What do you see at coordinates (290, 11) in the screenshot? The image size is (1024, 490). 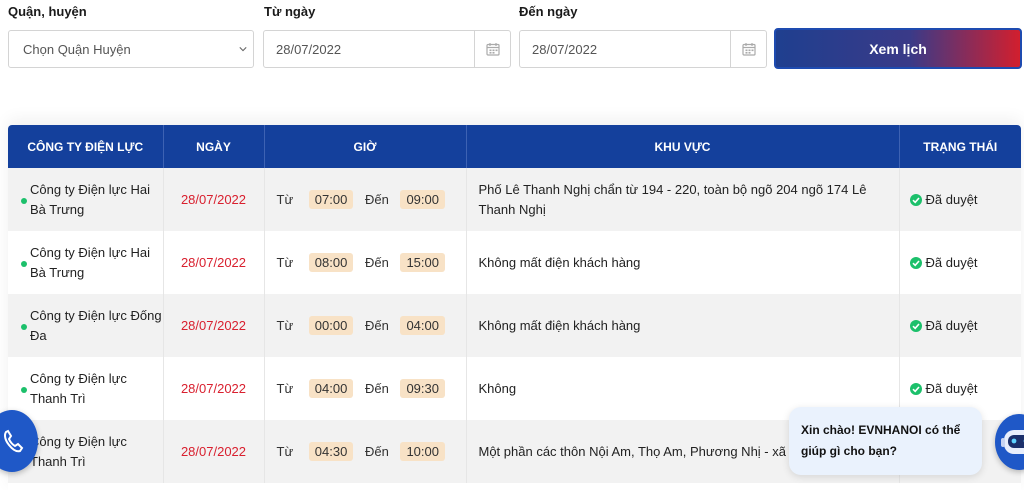 I see `from-date-label: Từ ngày` at bounding box center [290, 11].